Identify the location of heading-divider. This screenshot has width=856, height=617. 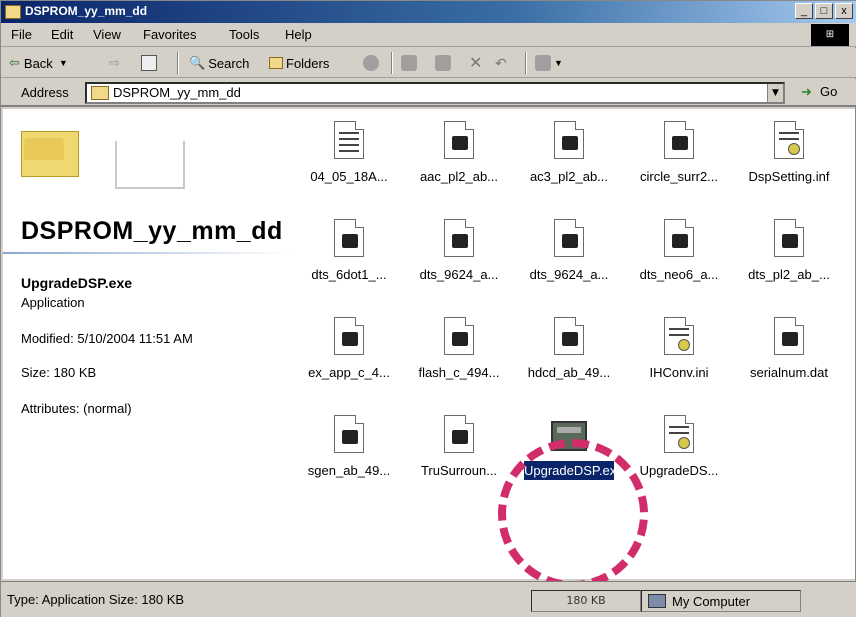
(148, 253).